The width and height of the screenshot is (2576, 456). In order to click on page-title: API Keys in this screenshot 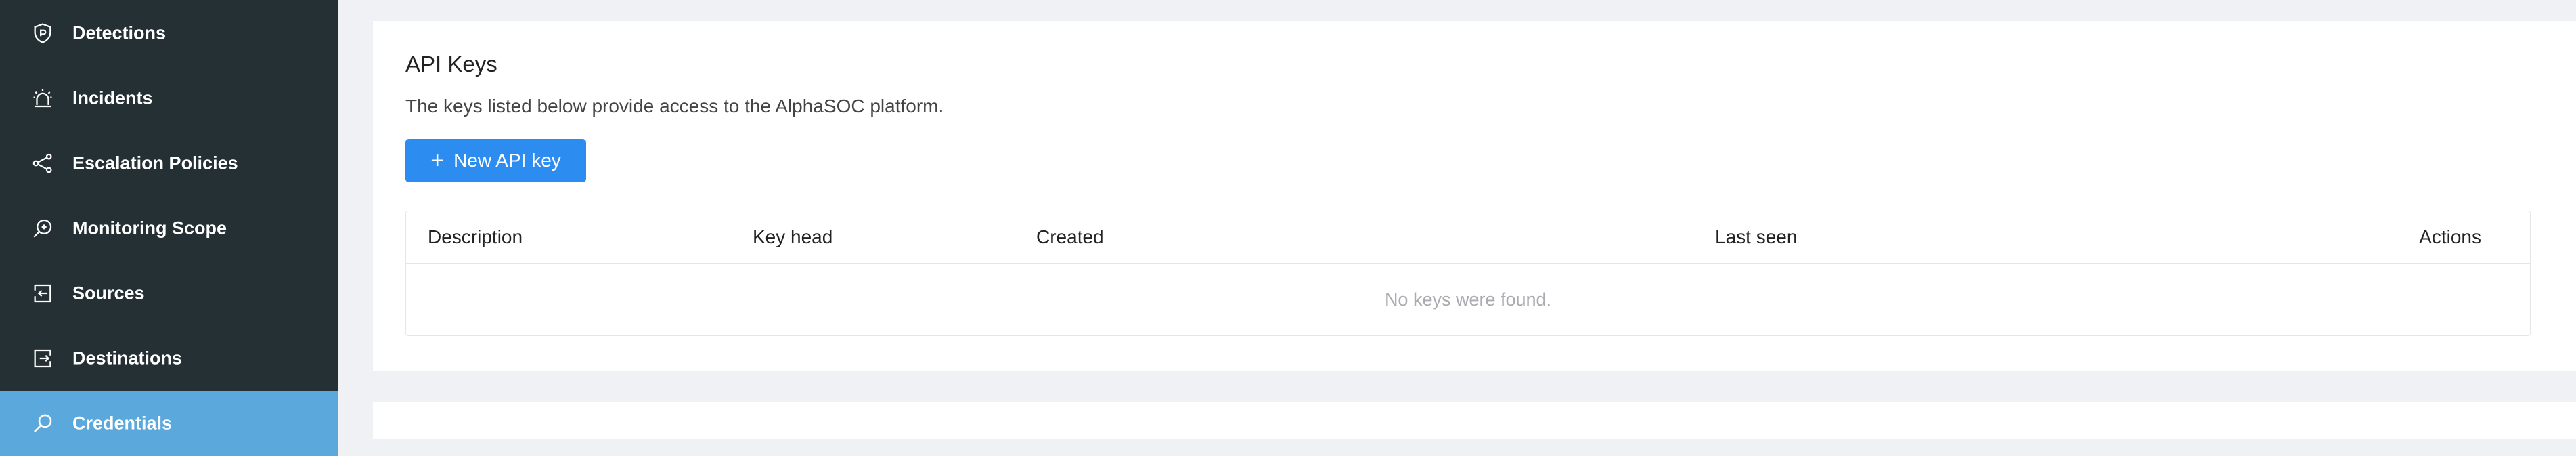, I will do `click(451, 64)`.